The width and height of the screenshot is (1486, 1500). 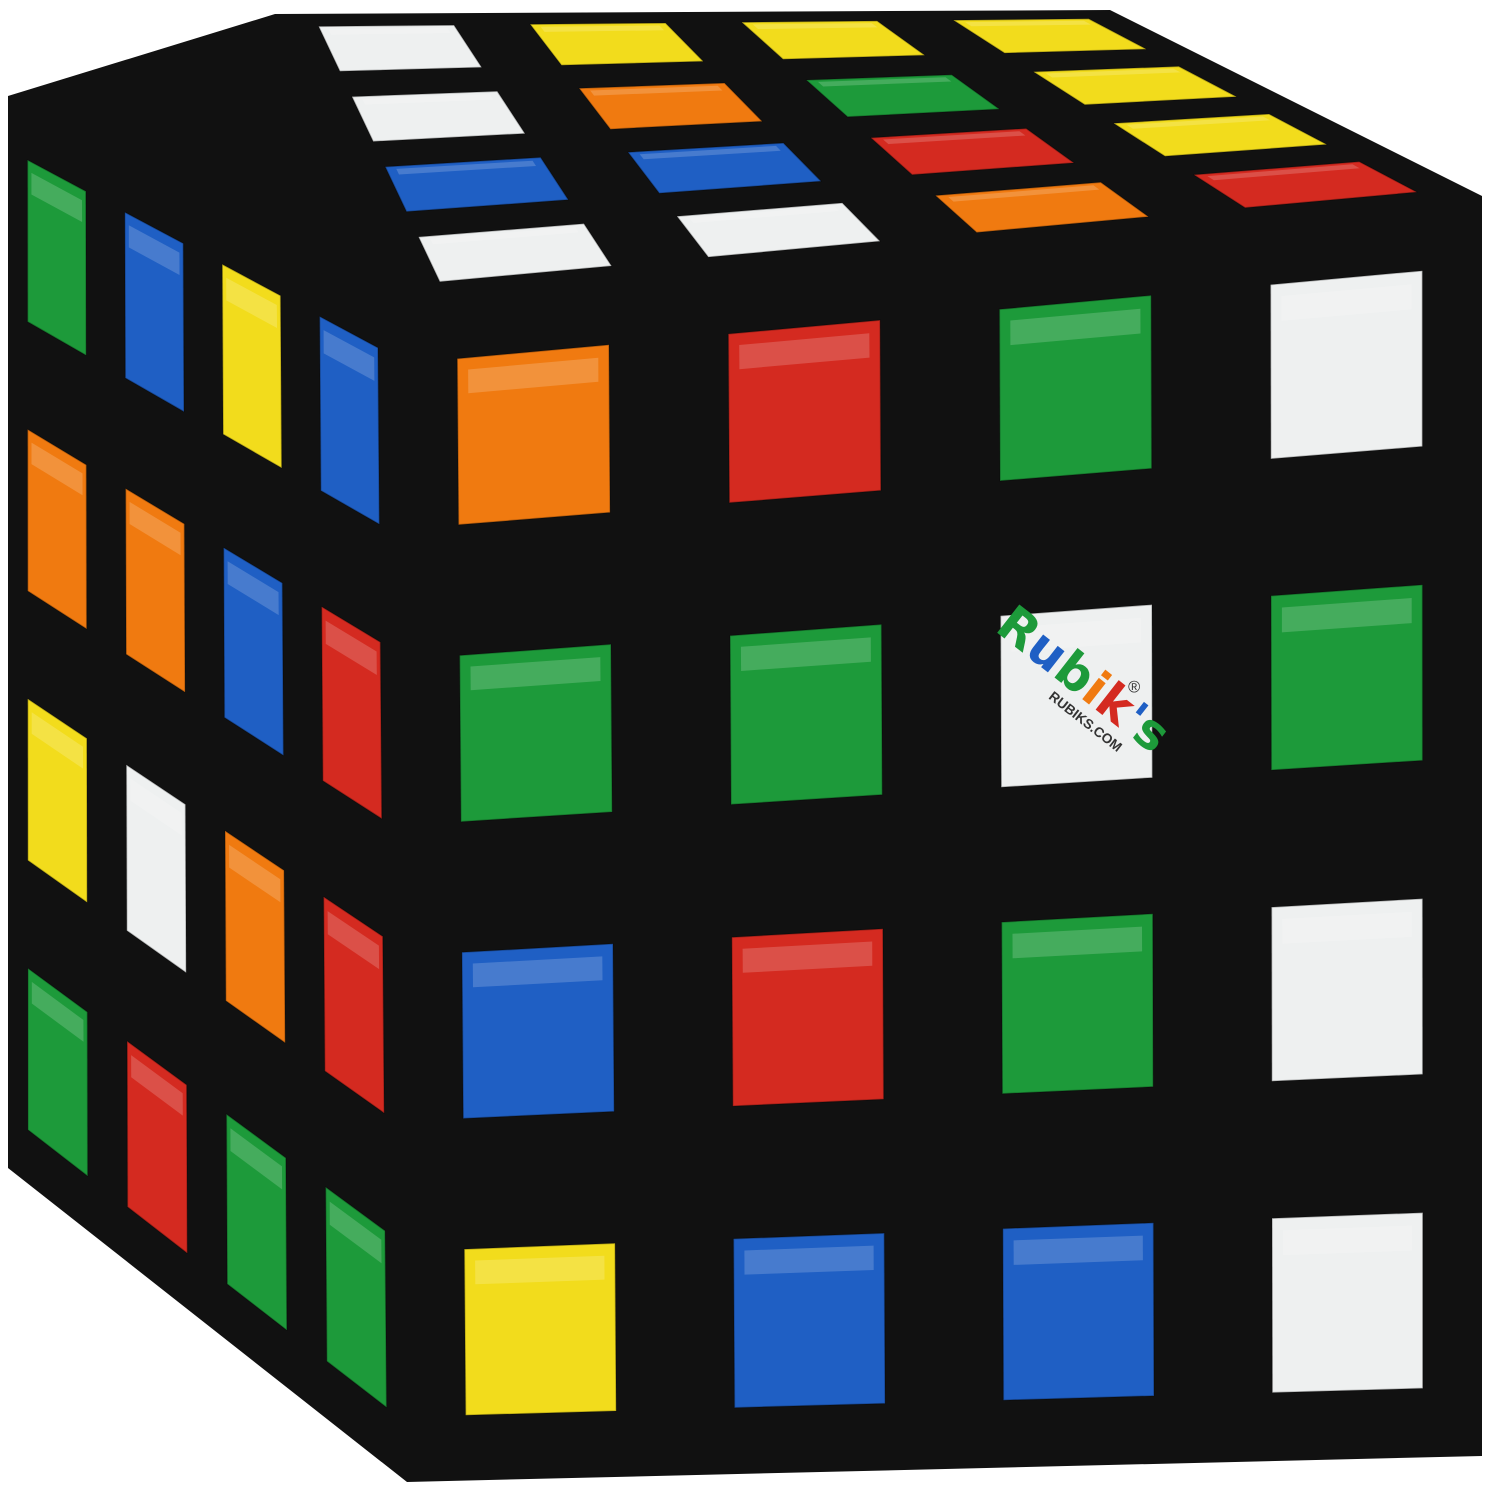 What do you see at coordinates (1134, 687) in the screenshot?
I see `logo-registered-mark: ®` at bounding box center [1134, 687].